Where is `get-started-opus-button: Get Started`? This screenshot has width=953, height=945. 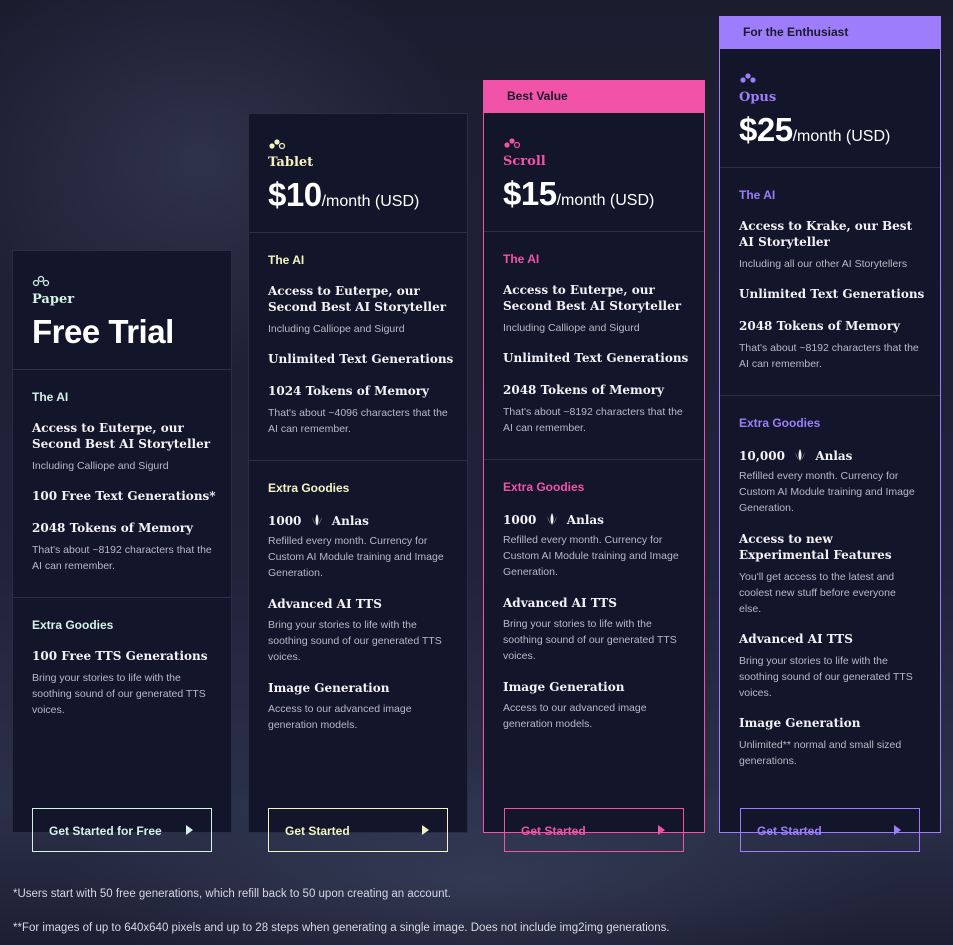
get-started-opus-button: Get Started is located at coordinates (830, 830).